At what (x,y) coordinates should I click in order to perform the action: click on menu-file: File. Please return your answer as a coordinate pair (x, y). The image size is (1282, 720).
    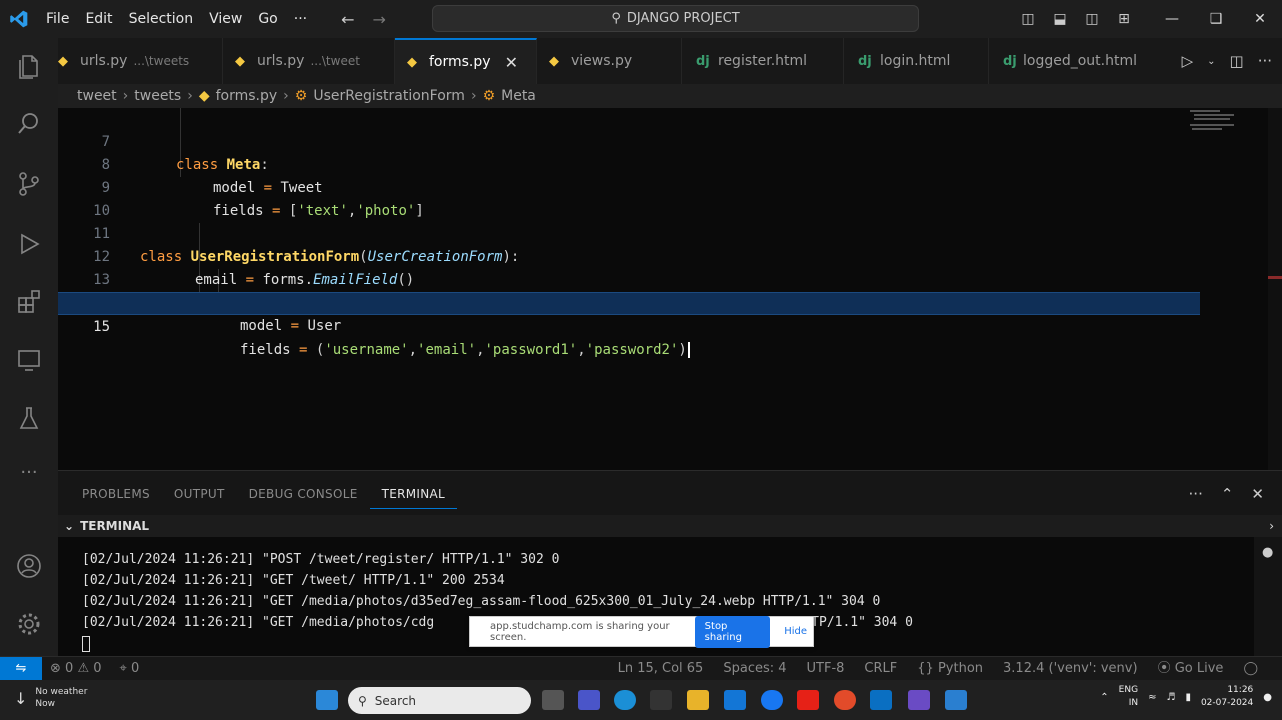
    Looking at the image, I should click on (57, 19).